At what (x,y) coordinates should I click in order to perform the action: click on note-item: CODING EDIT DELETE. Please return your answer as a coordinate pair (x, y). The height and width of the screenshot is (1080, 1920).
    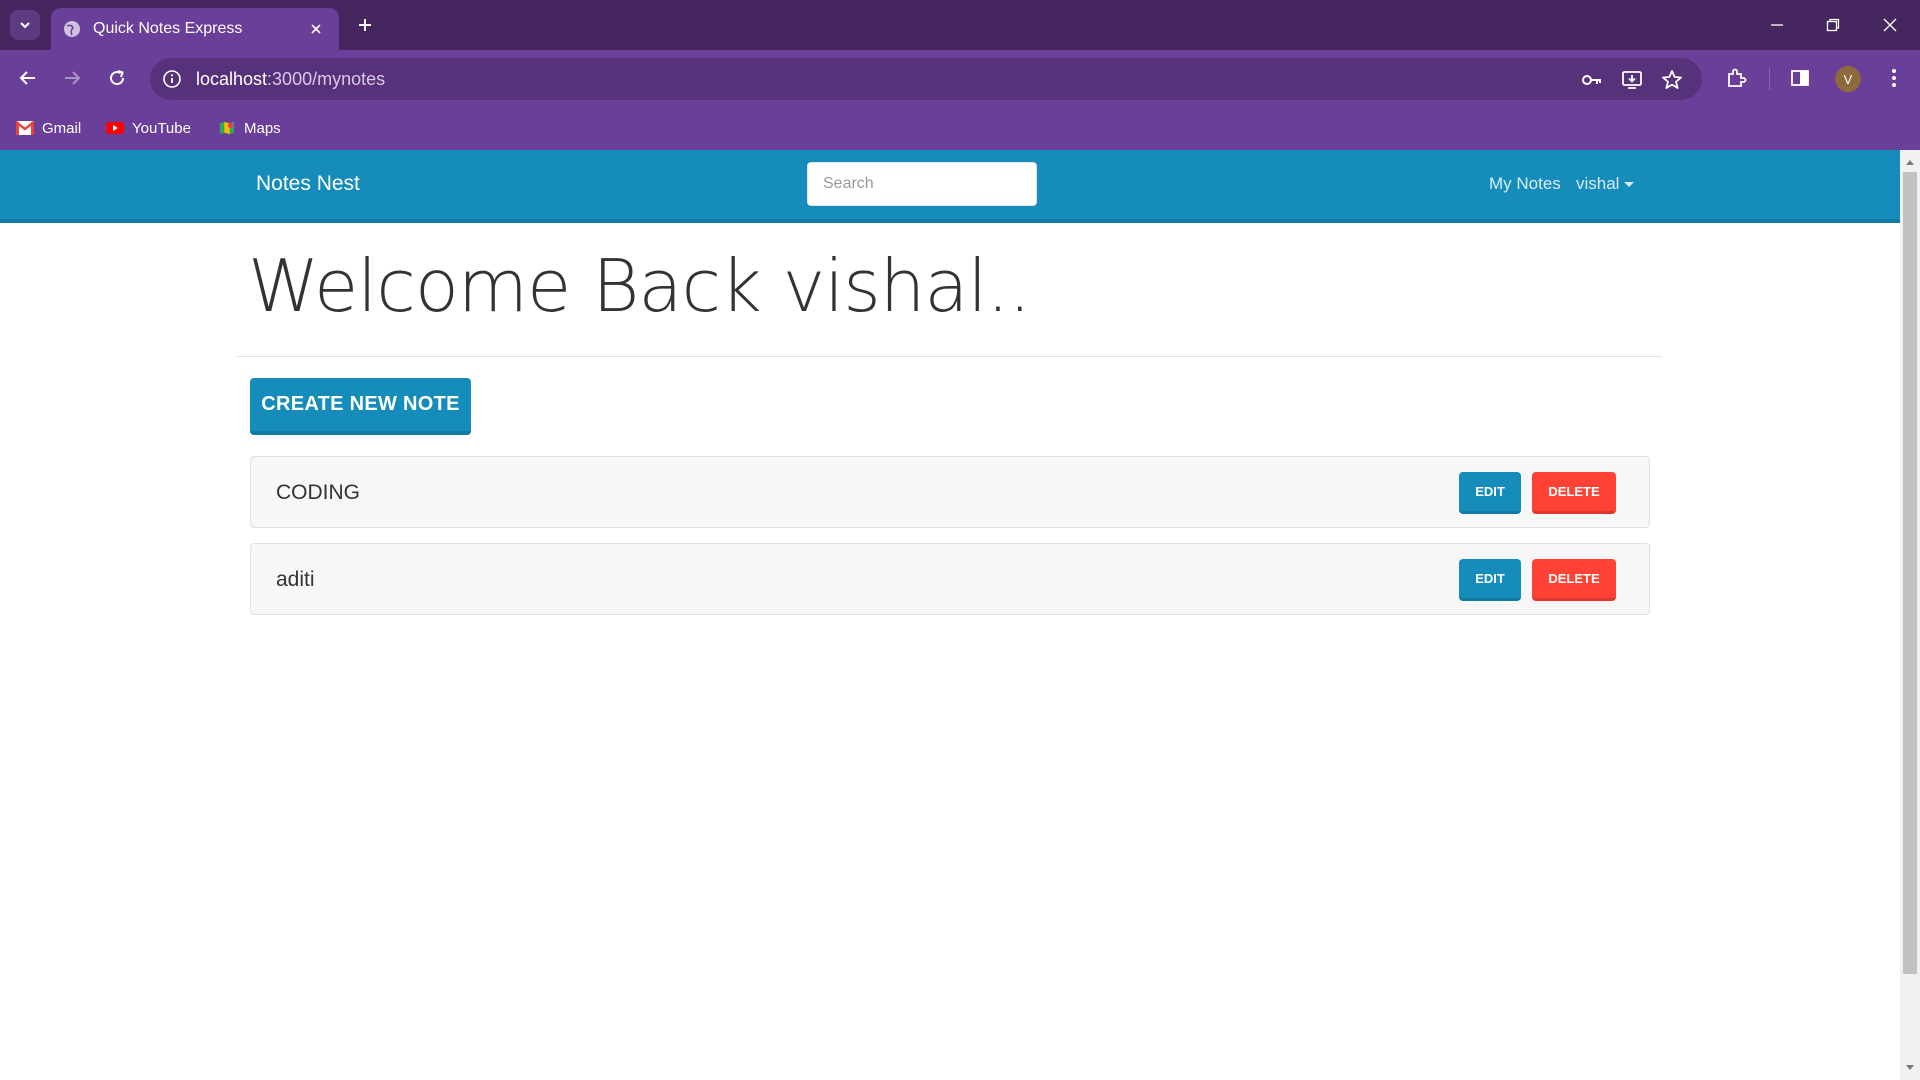
    Looking at the image, I should click on (950, 492).